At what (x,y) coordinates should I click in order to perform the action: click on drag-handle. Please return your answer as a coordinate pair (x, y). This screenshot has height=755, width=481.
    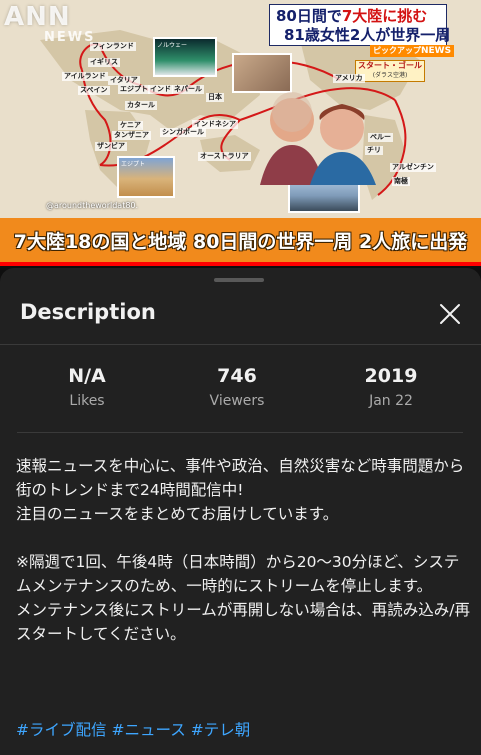
    Looking at the image, I should click on (239, 280).